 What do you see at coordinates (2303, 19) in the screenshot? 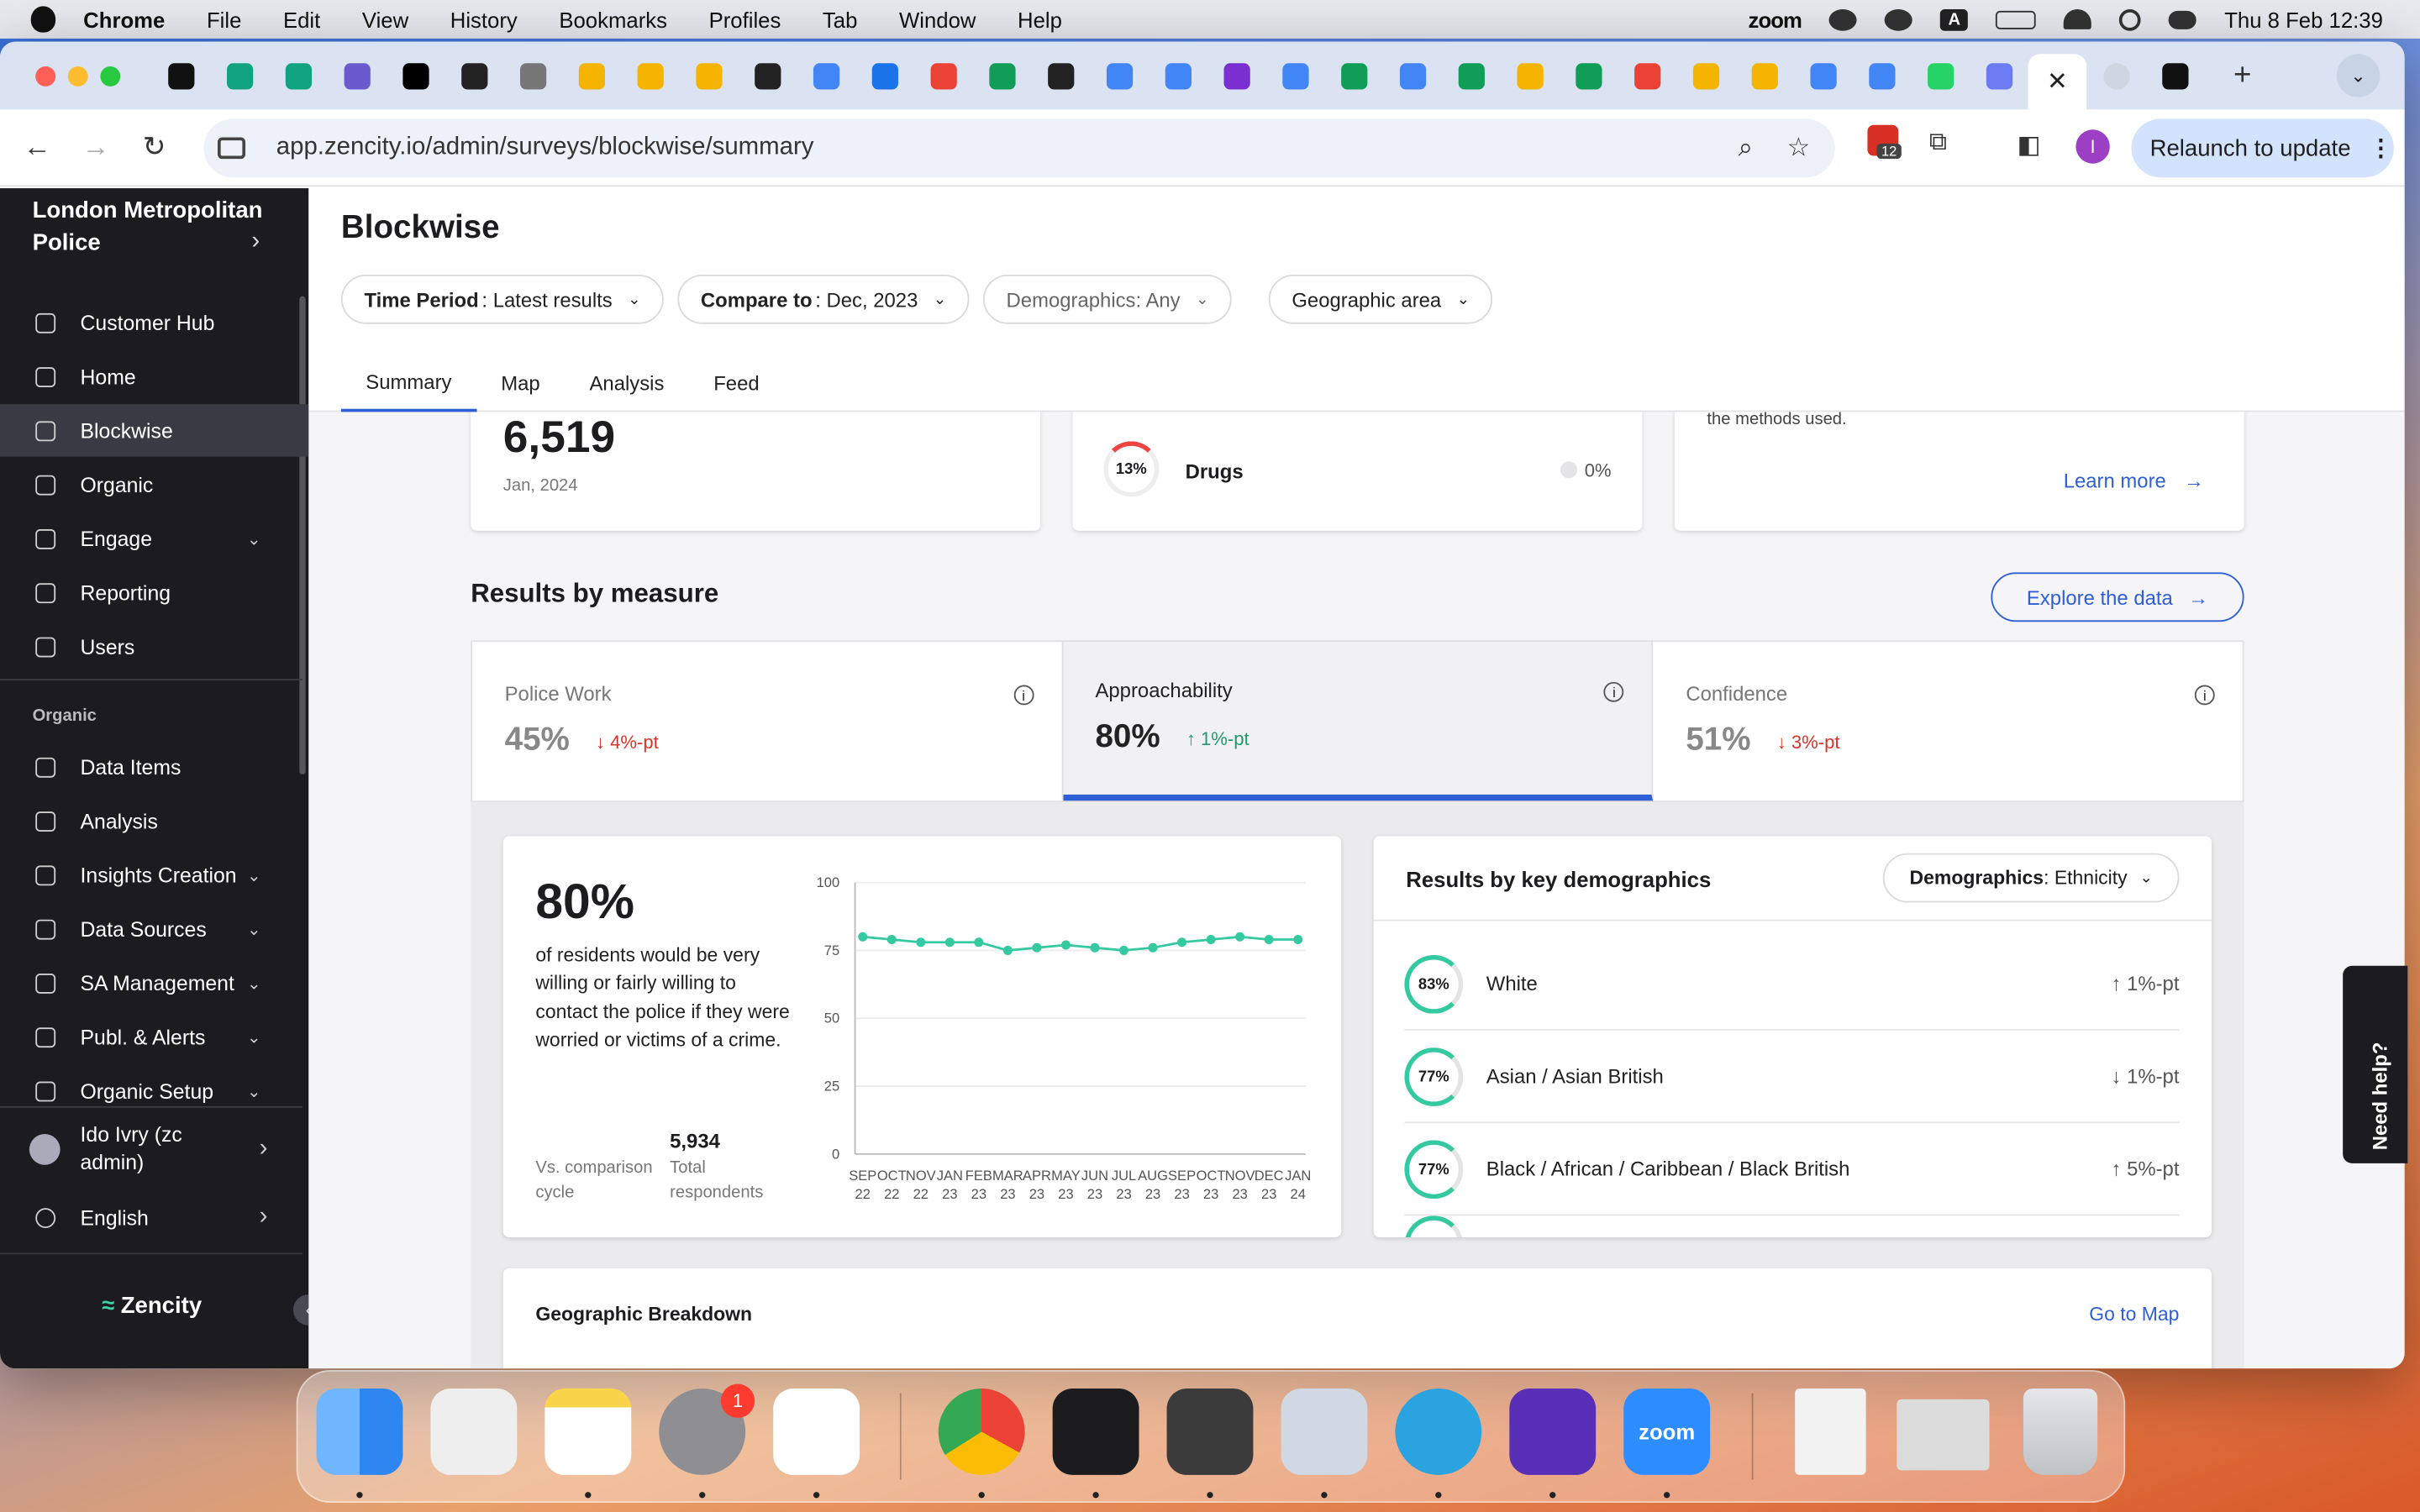
I see `clock: Thu 8 Feb 12:39` at bounding box center [2303, 19].